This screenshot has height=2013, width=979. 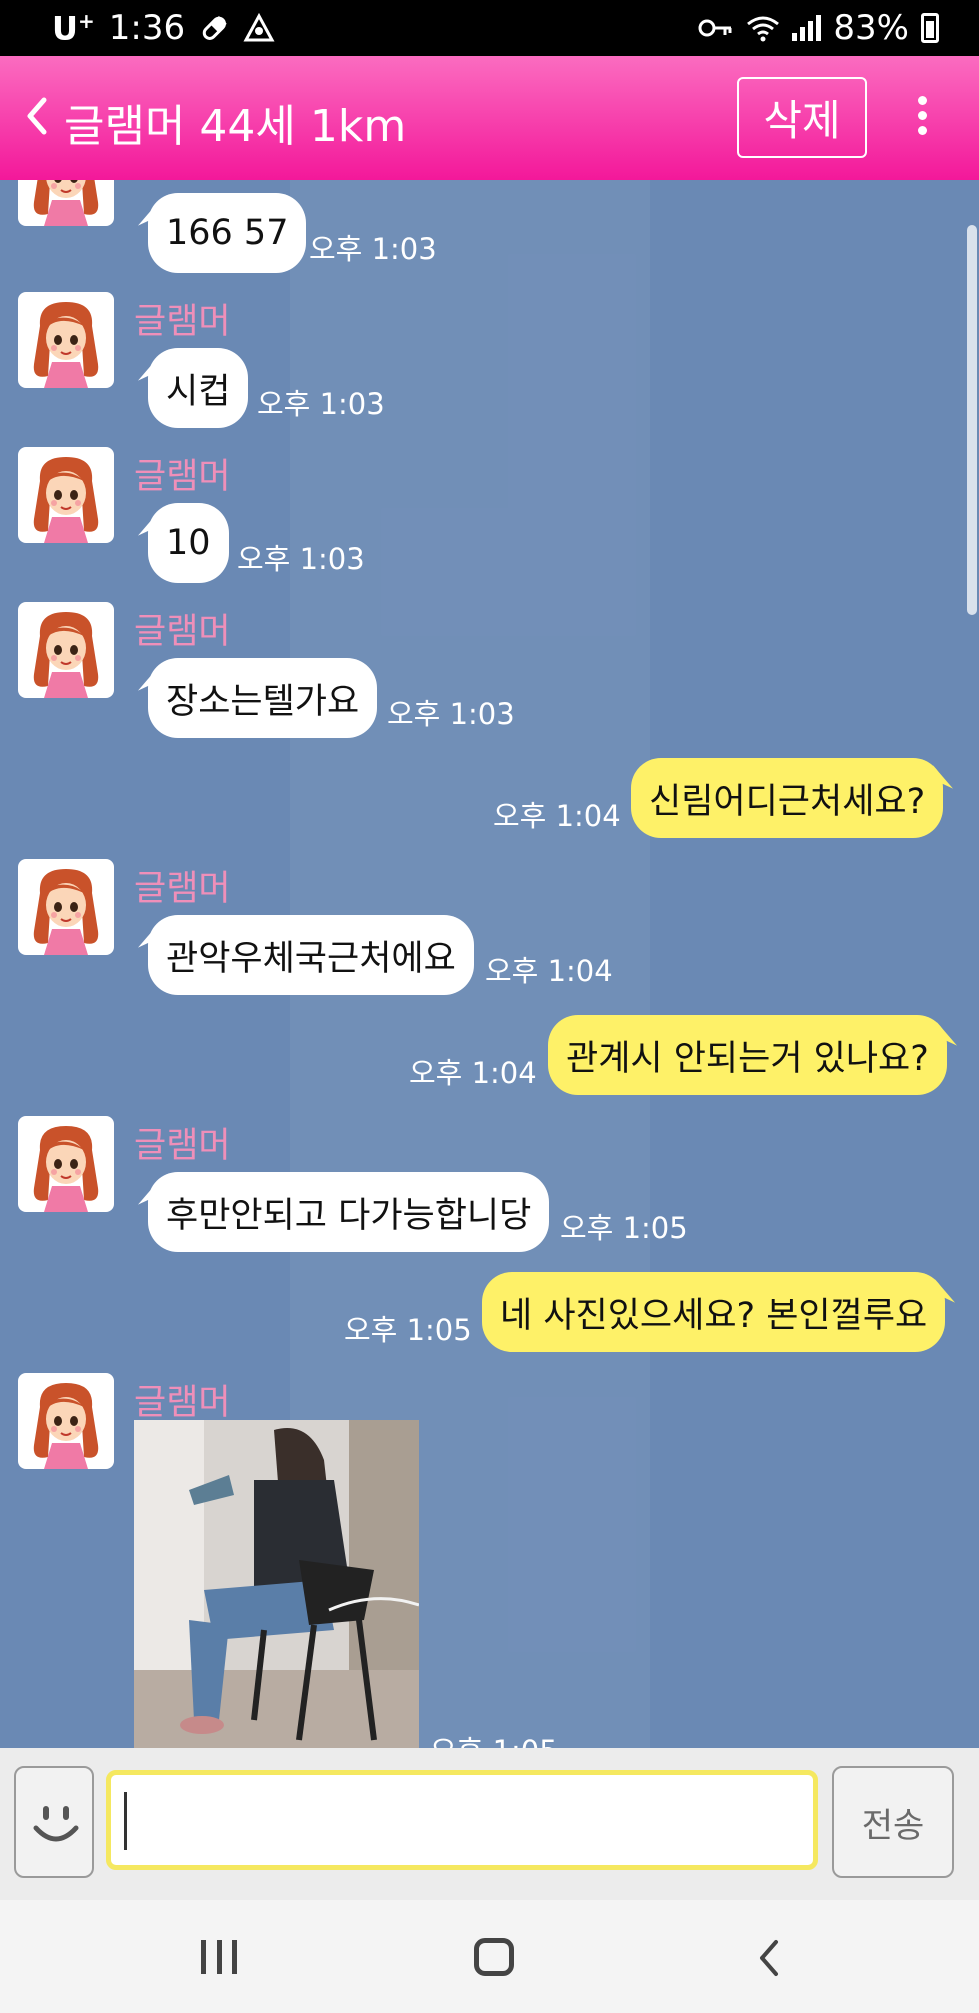 I want to click on status-time: 1:36, so click(x=147, y=28).